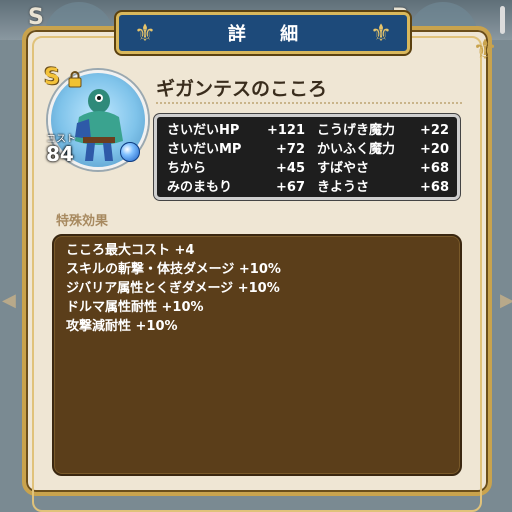 This screenshot has width=512, height=512. What do you see at coordinates (52, 77) in the screenshot?
I see `rank-badge: S` at bounding box center [52, 77].